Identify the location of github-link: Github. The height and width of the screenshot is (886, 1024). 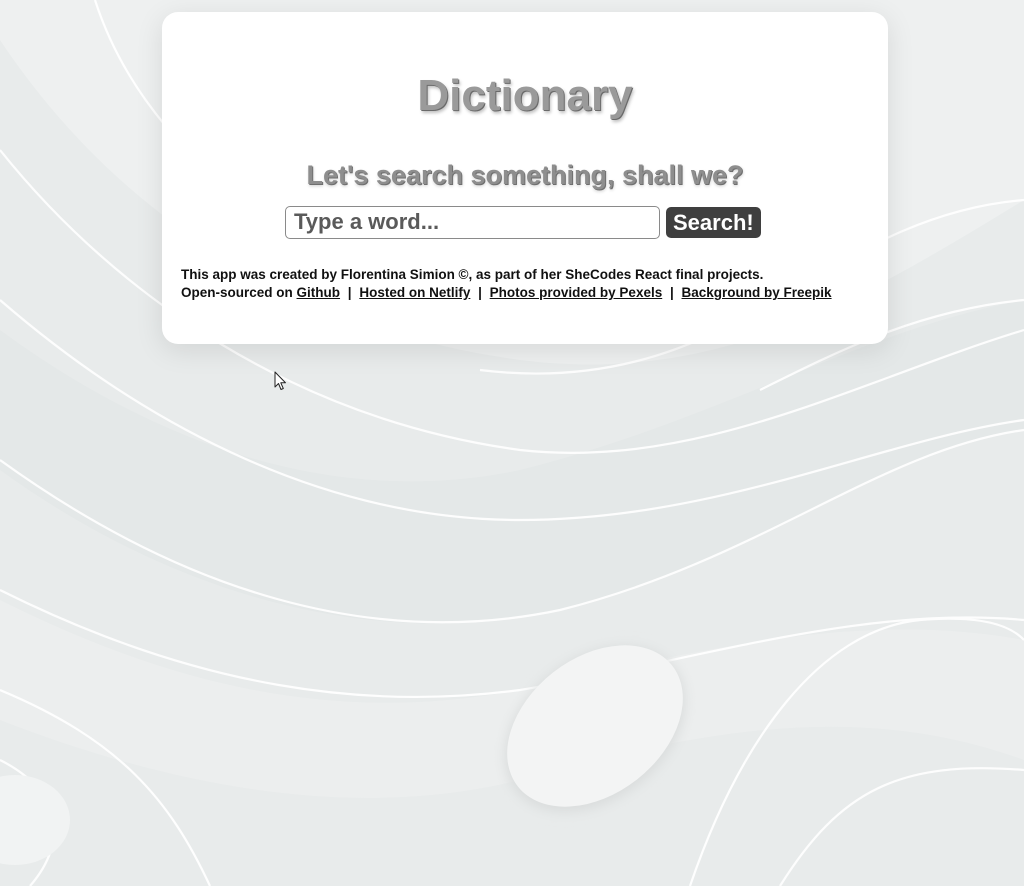
(319, 292).